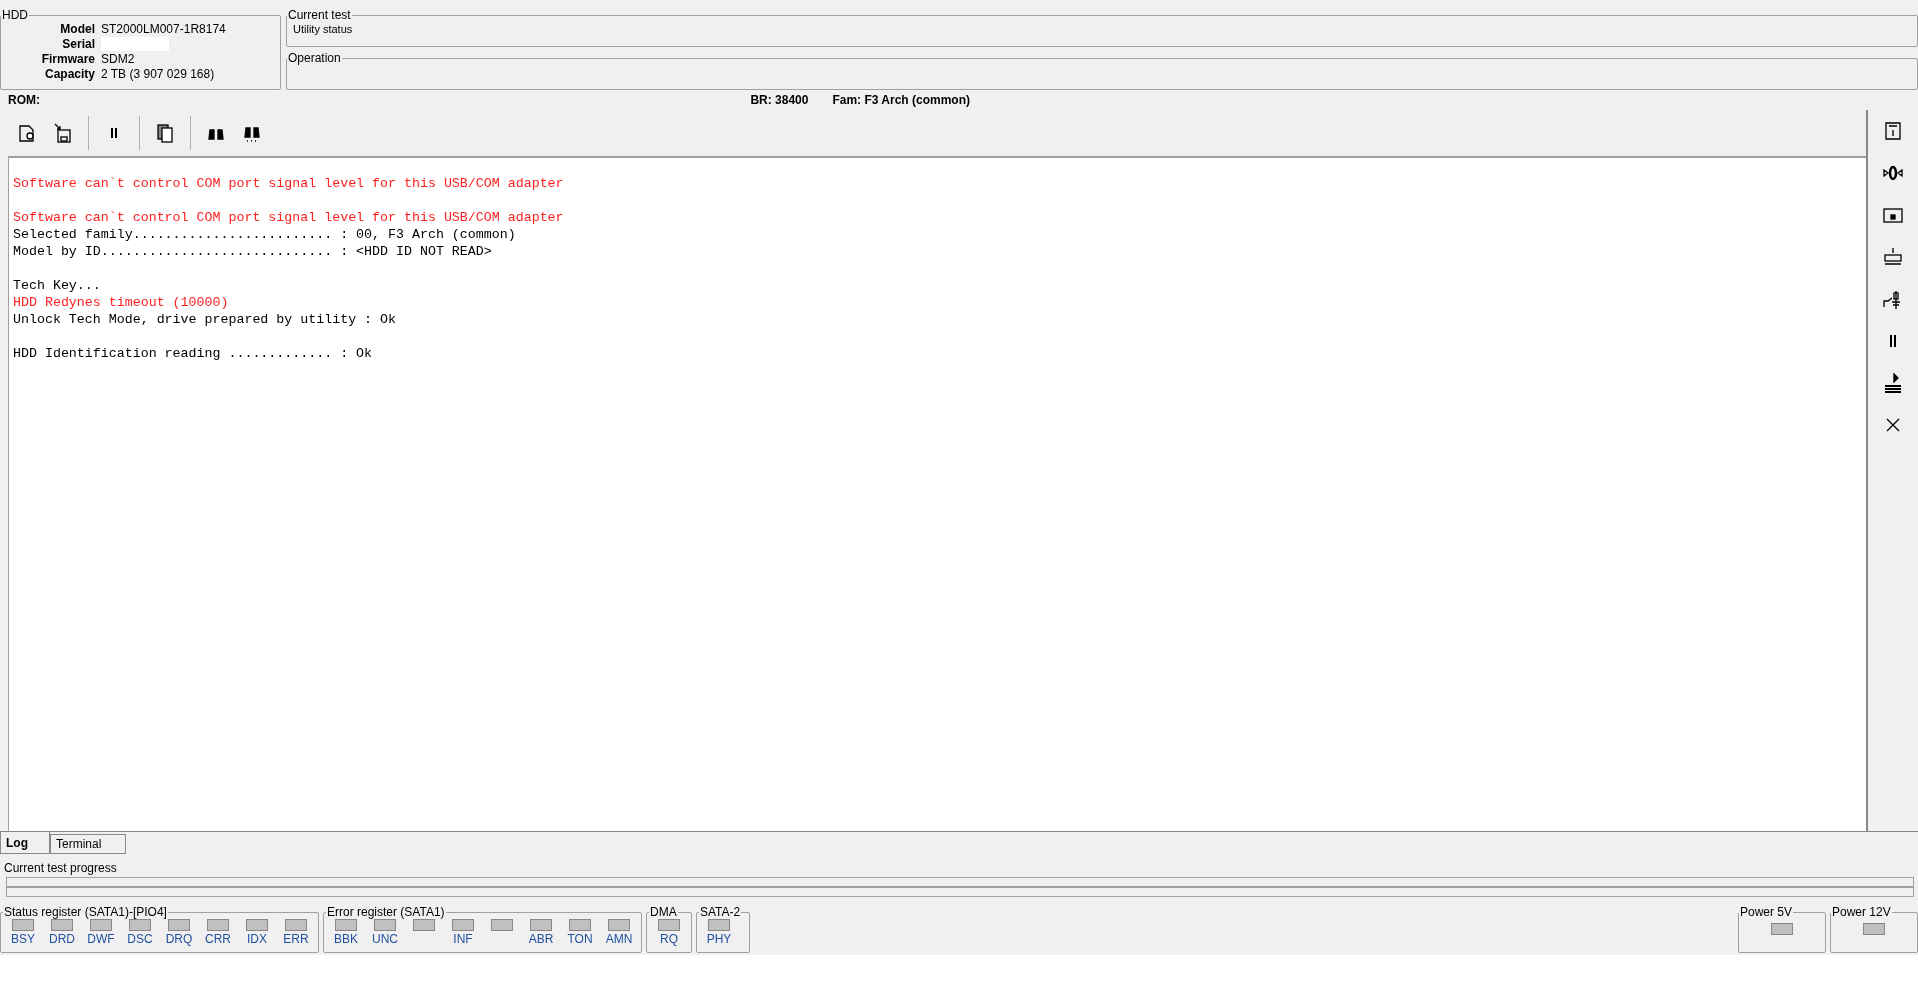 This screenshot has width=1918, height=1001. What do you see at coordinates (346, 939) in the screenshot?
I see `indicator-label: BBK` at bounding box center [346, 939].